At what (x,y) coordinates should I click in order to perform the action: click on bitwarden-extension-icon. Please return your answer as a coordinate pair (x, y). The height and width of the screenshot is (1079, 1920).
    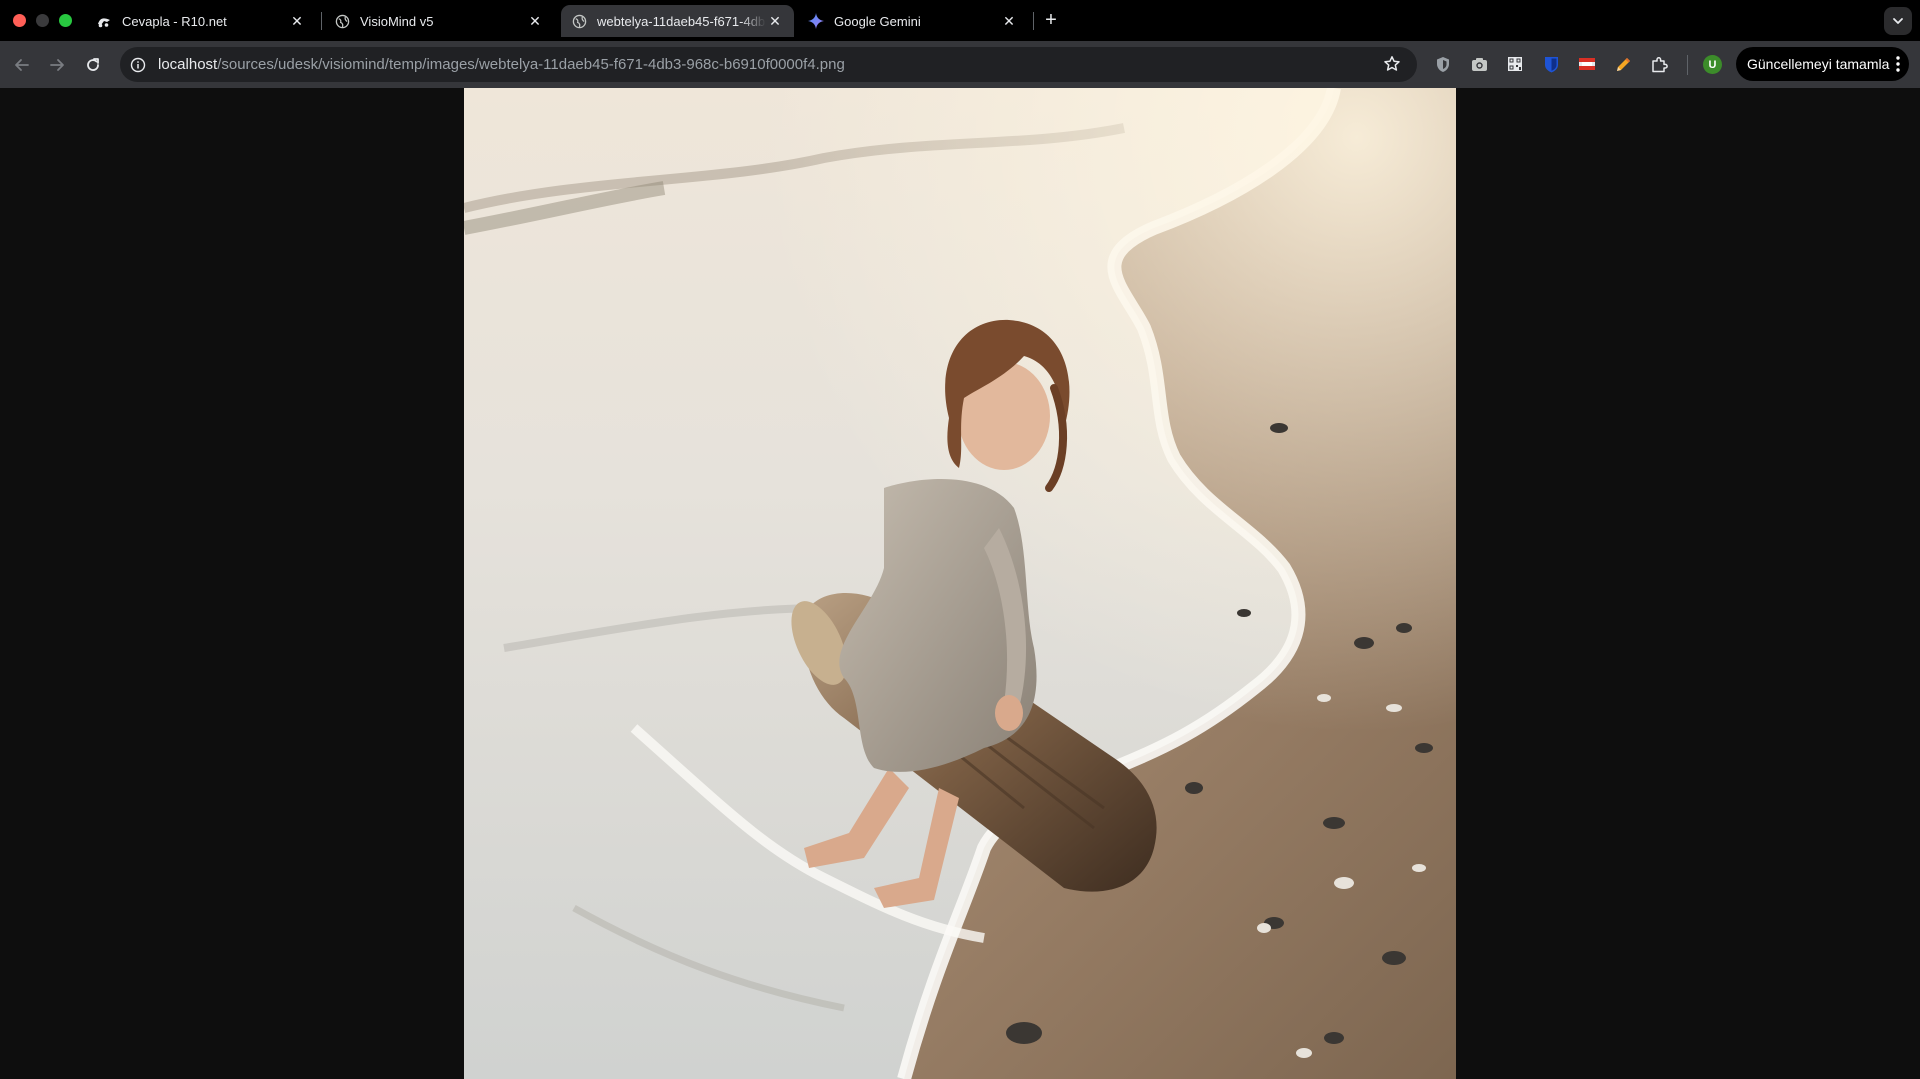
    Looking at the image, I should click on (1551, 64).